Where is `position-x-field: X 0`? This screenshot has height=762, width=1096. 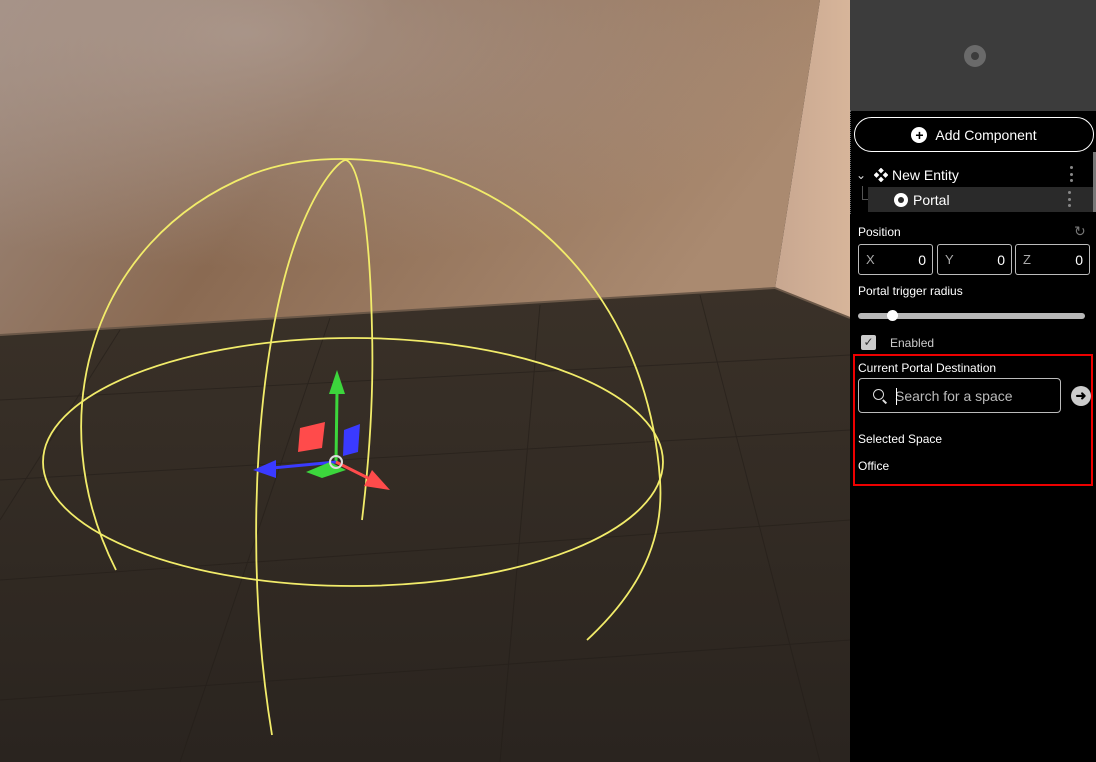 position-x-field: X 0 is located at coordinates (895, 259).